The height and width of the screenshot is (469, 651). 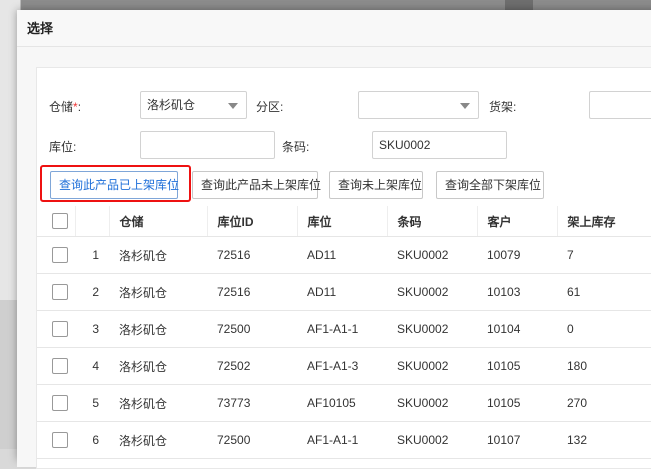 I want to click on table-row: 3 洛杉矶仓 72500 AF1-A1-1 SKU0002 10104 0, so click(x=344, y=329).